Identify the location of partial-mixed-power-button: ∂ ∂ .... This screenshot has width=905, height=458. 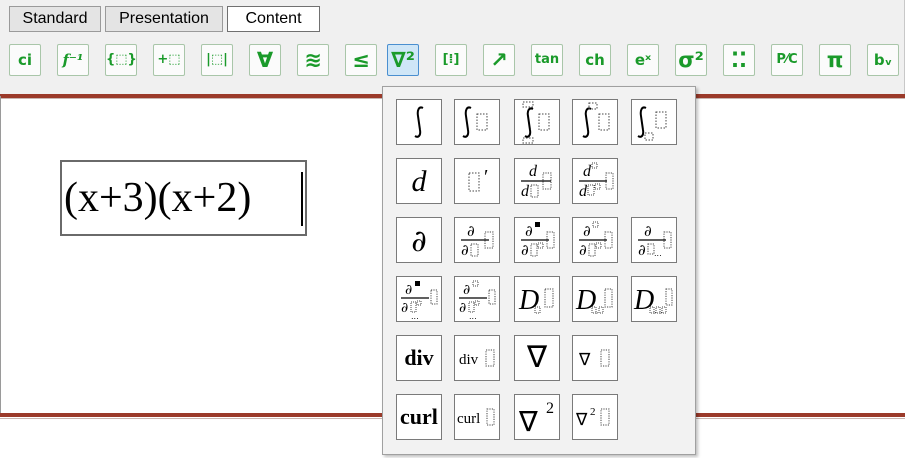
(477, 299).